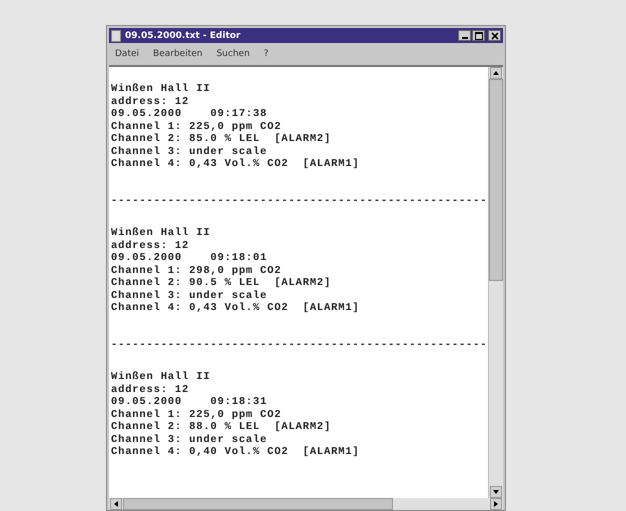 The image size is (626, 511). Describe the element at coordinates (196, 270) in the screenshot. I see `text-line: Channel 1: 298,0 ppm CO2` at that location.